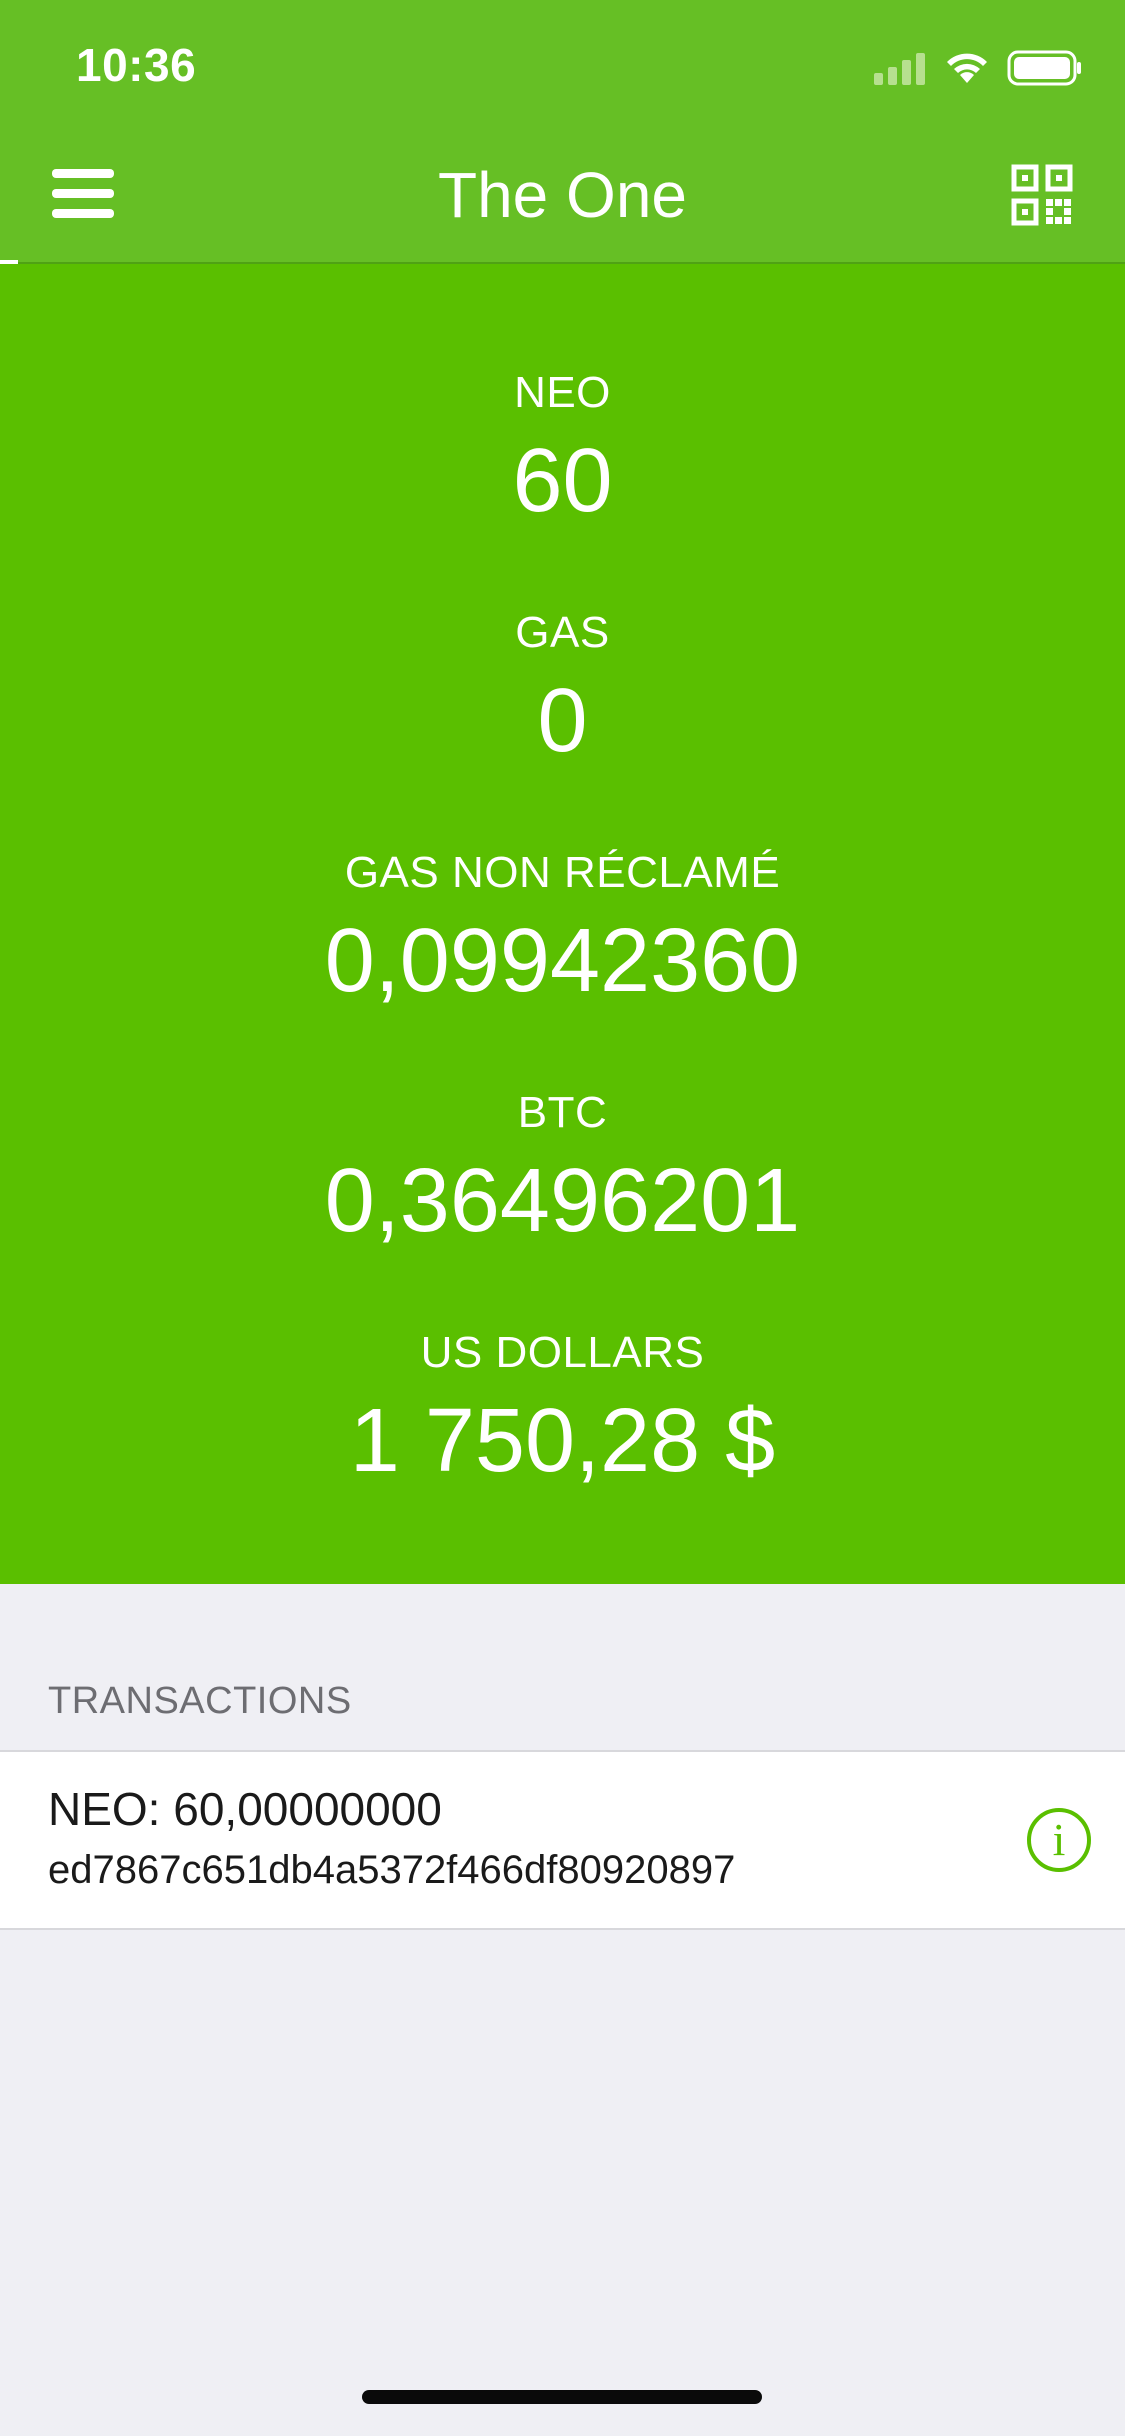 The image size is (1125, 2436). What do you see at coordinates (897, 68) in the screenshot?
I see `signal-icon` at bounding box center [897, 68].